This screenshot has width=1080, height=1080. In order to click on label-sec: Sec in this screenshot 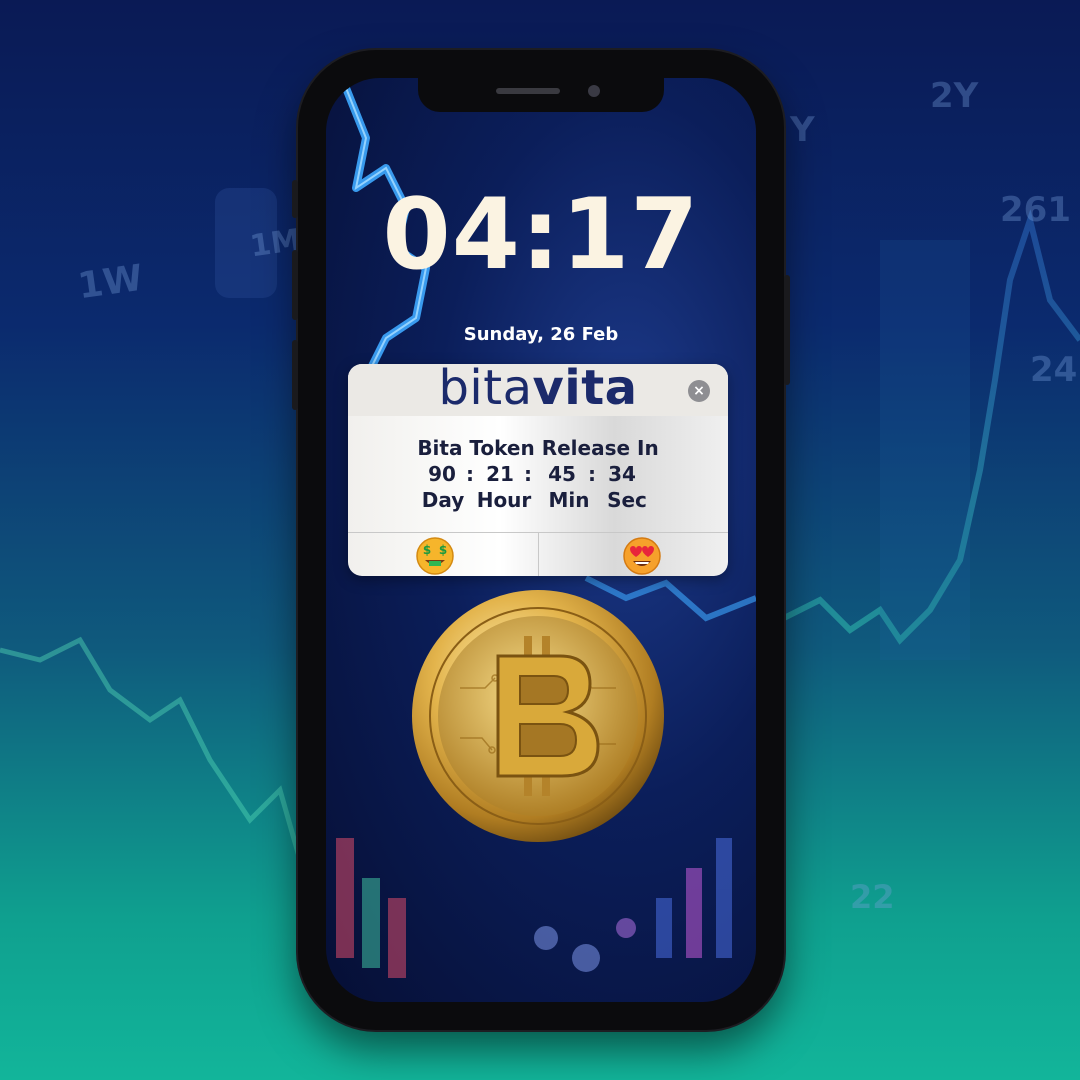, I will do `click(627, 500)`.